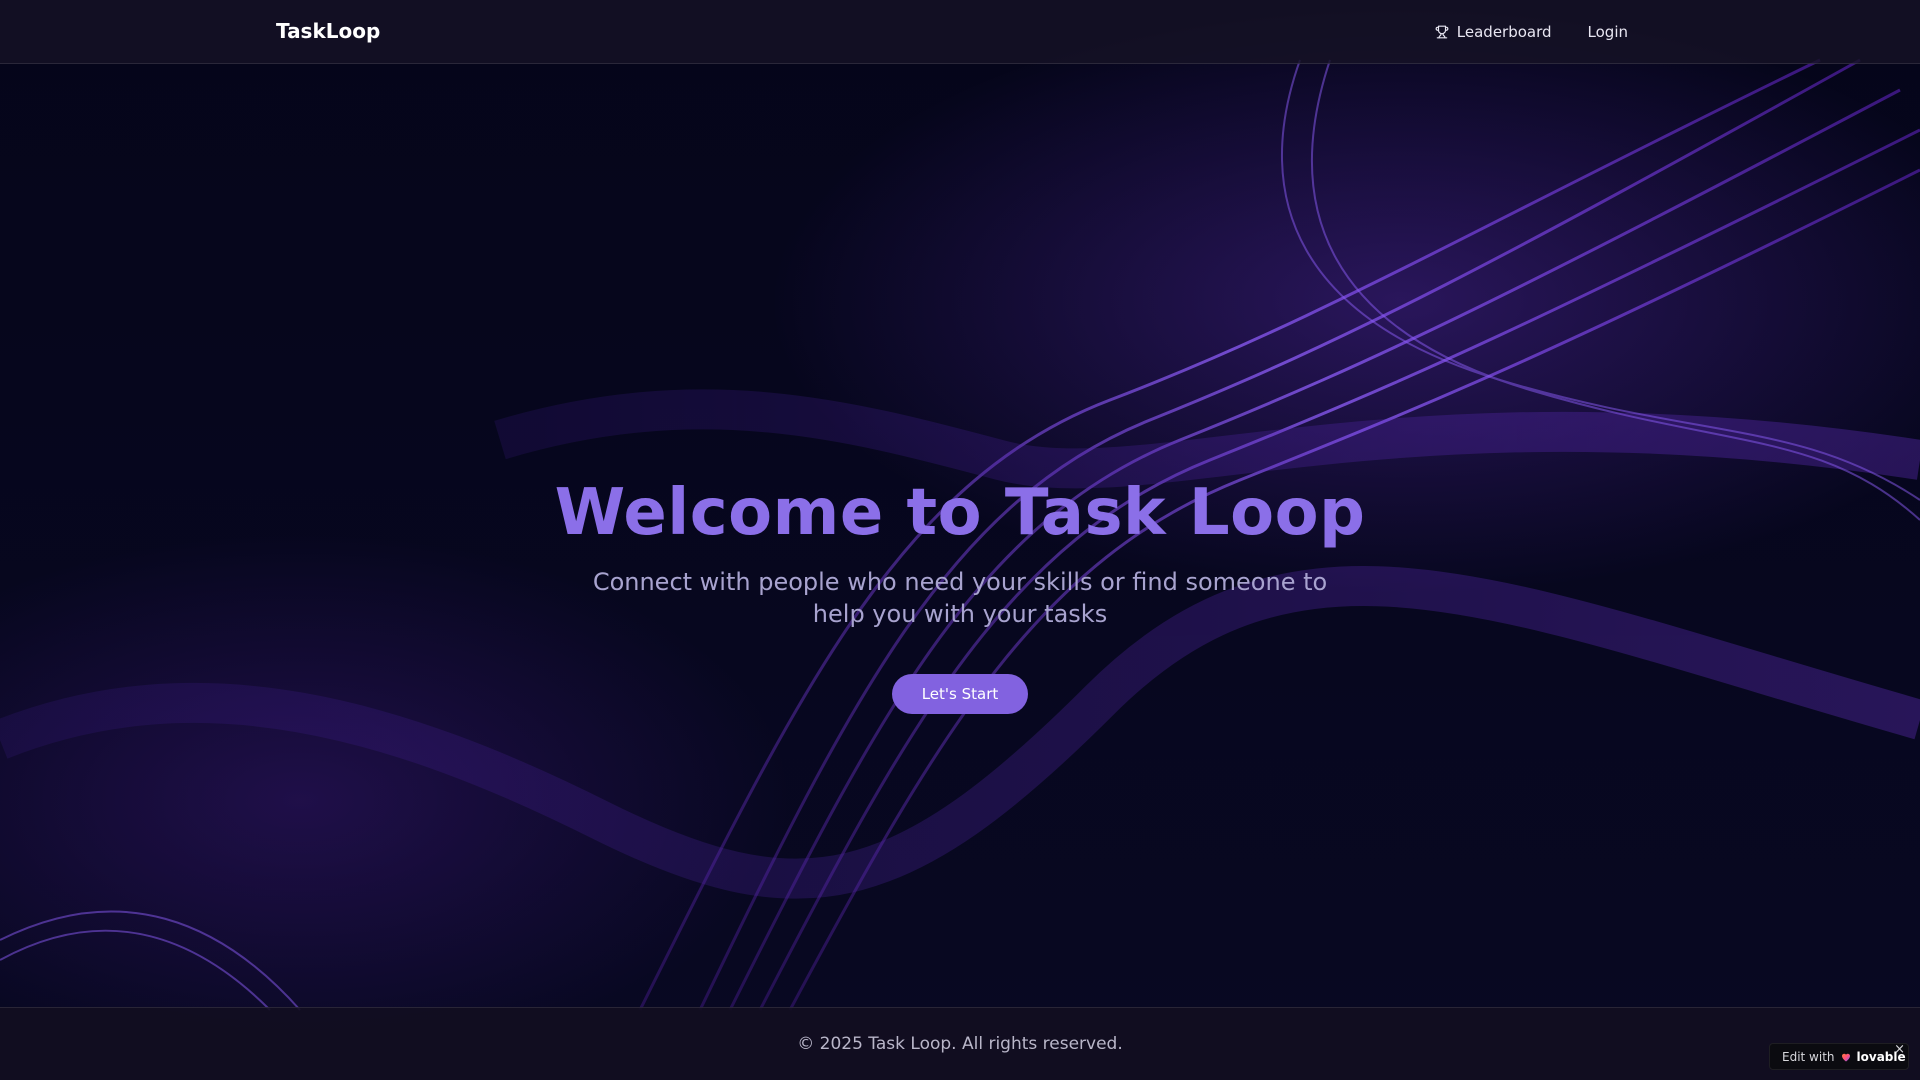 This screenshot has height=1080, width=1920. I want to click on nav-menu: Leaderboard Login, so click(1531, 32).